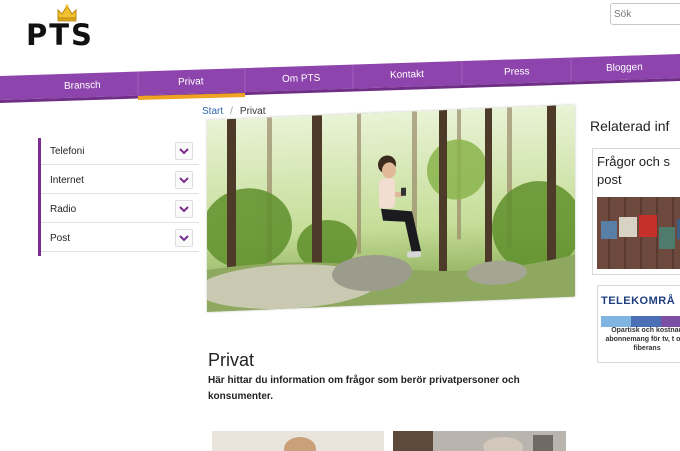 The width and height of the screenshot is (680, 451). I want to click on sidebar-item-label: Radio, so click(63, 209).